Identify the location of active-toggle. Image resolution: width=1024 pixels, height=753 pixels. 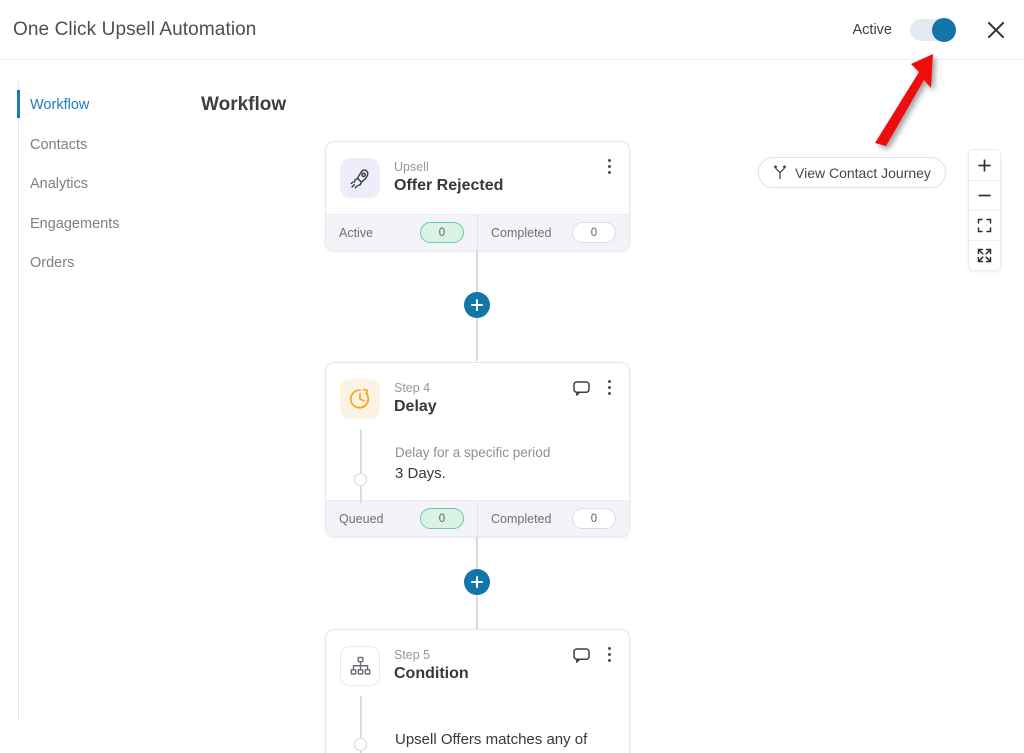
(933, 30).